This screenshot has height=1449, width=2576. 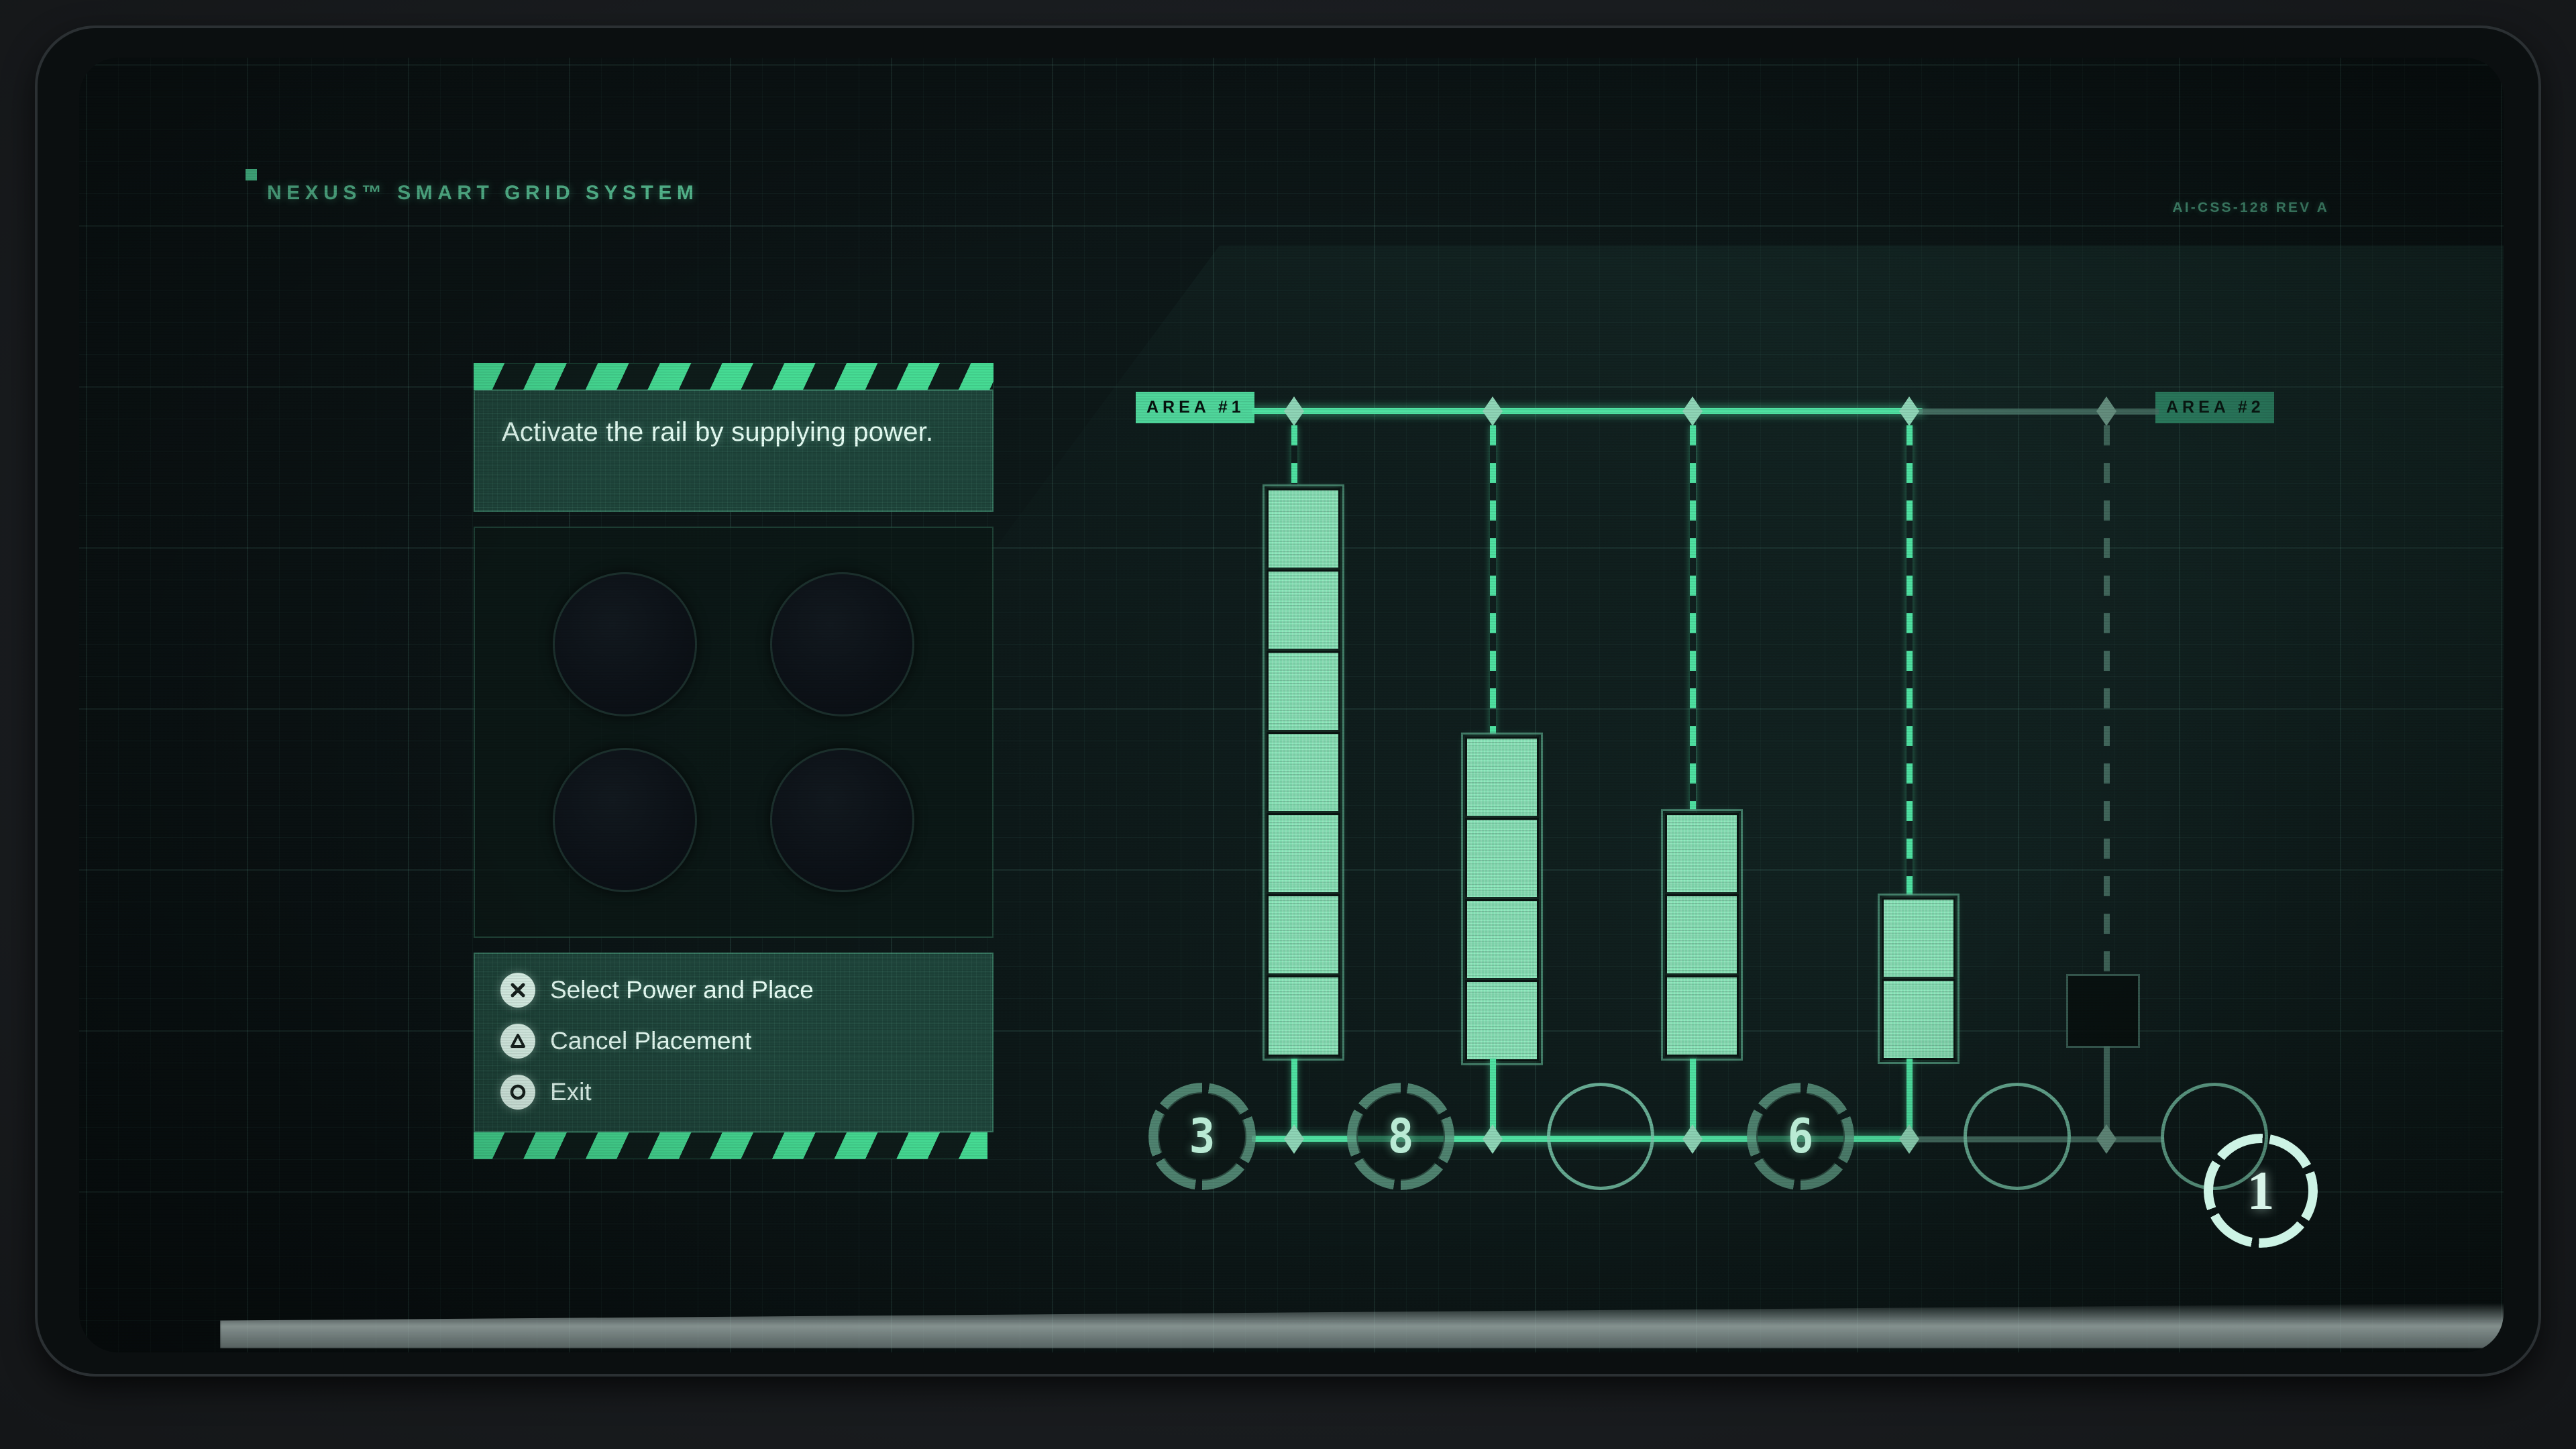 I want to click on node-value-2: 8, so click(x=1400, y=1136).